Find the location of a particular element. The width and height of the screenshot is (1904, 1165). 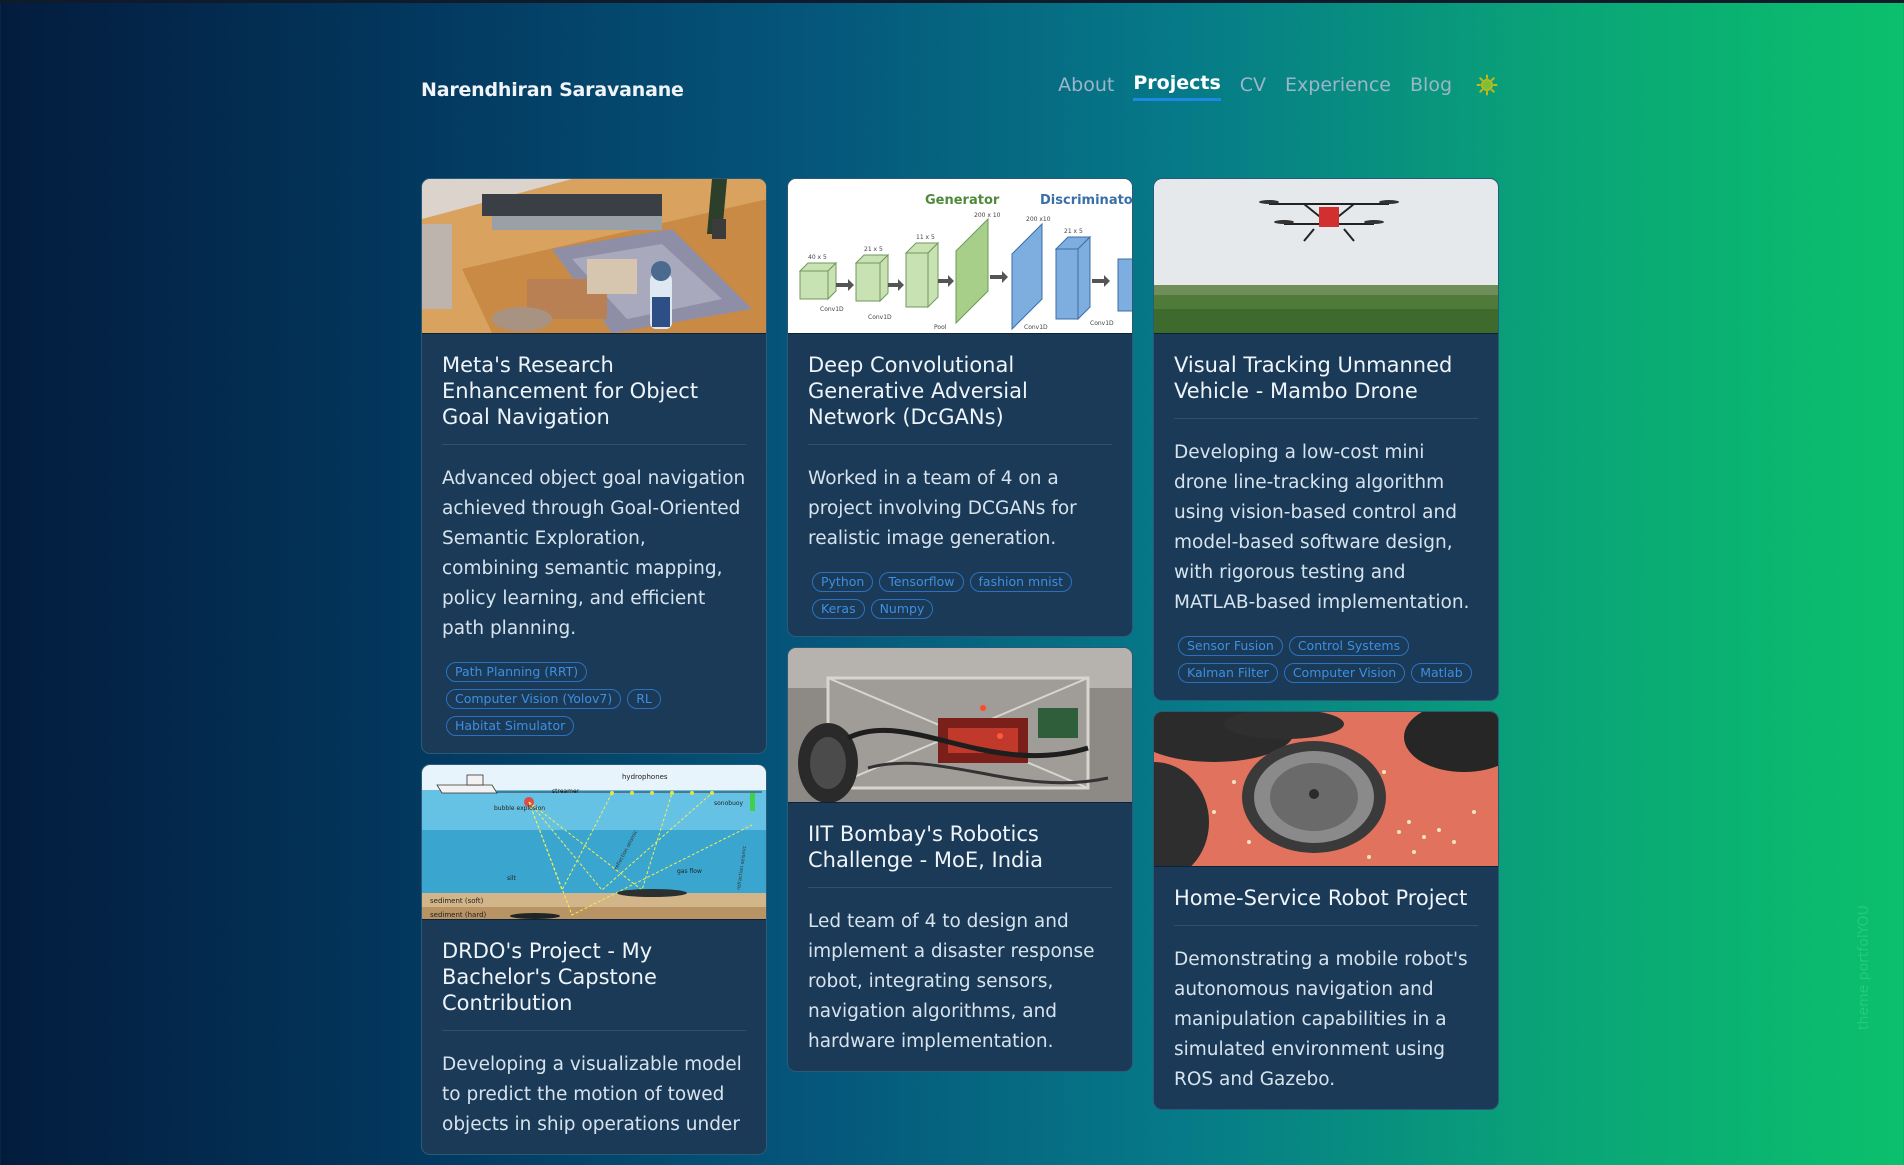

nav-experience: Experience is located at coordinates (1338, 87).